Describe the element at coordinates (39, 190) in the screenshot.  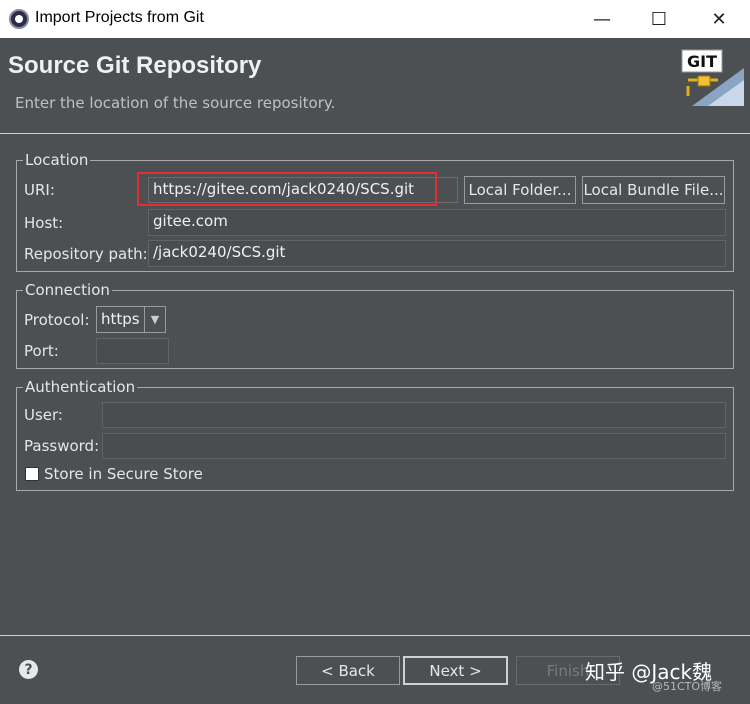
I see `uri-label: URI:` at that location.